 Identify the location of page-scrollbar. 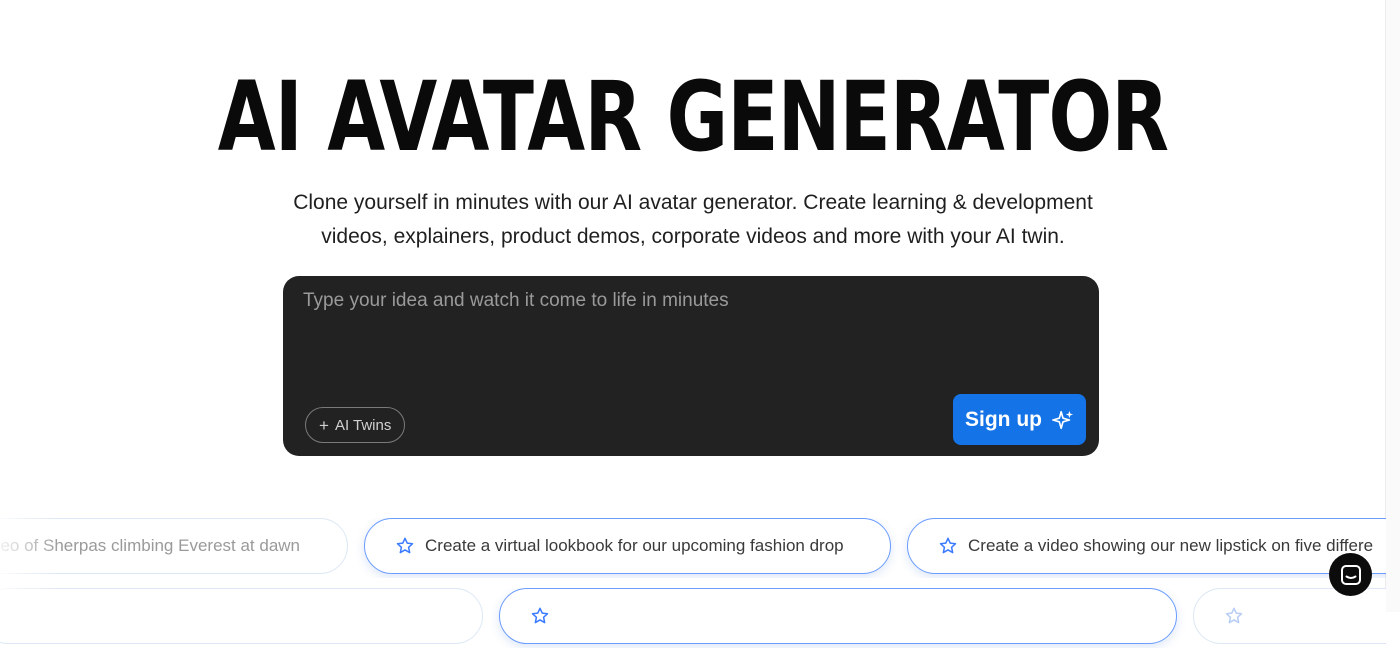
(1392, 306).